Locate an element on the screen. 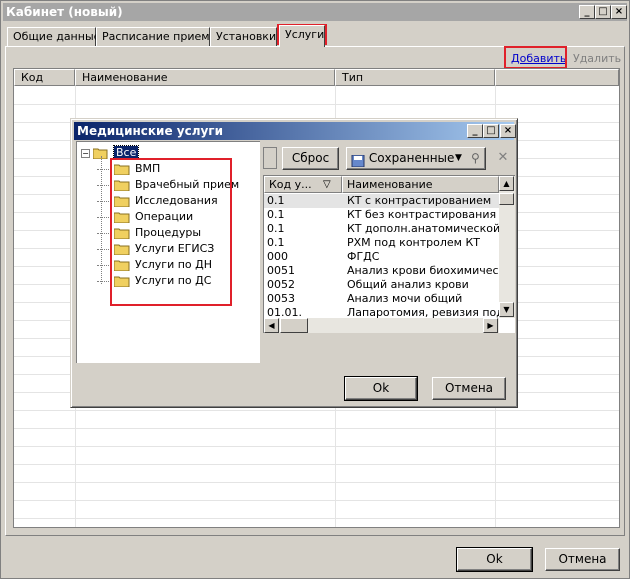  scroll-left-button: ◀ is located at coordinates (271, 325).